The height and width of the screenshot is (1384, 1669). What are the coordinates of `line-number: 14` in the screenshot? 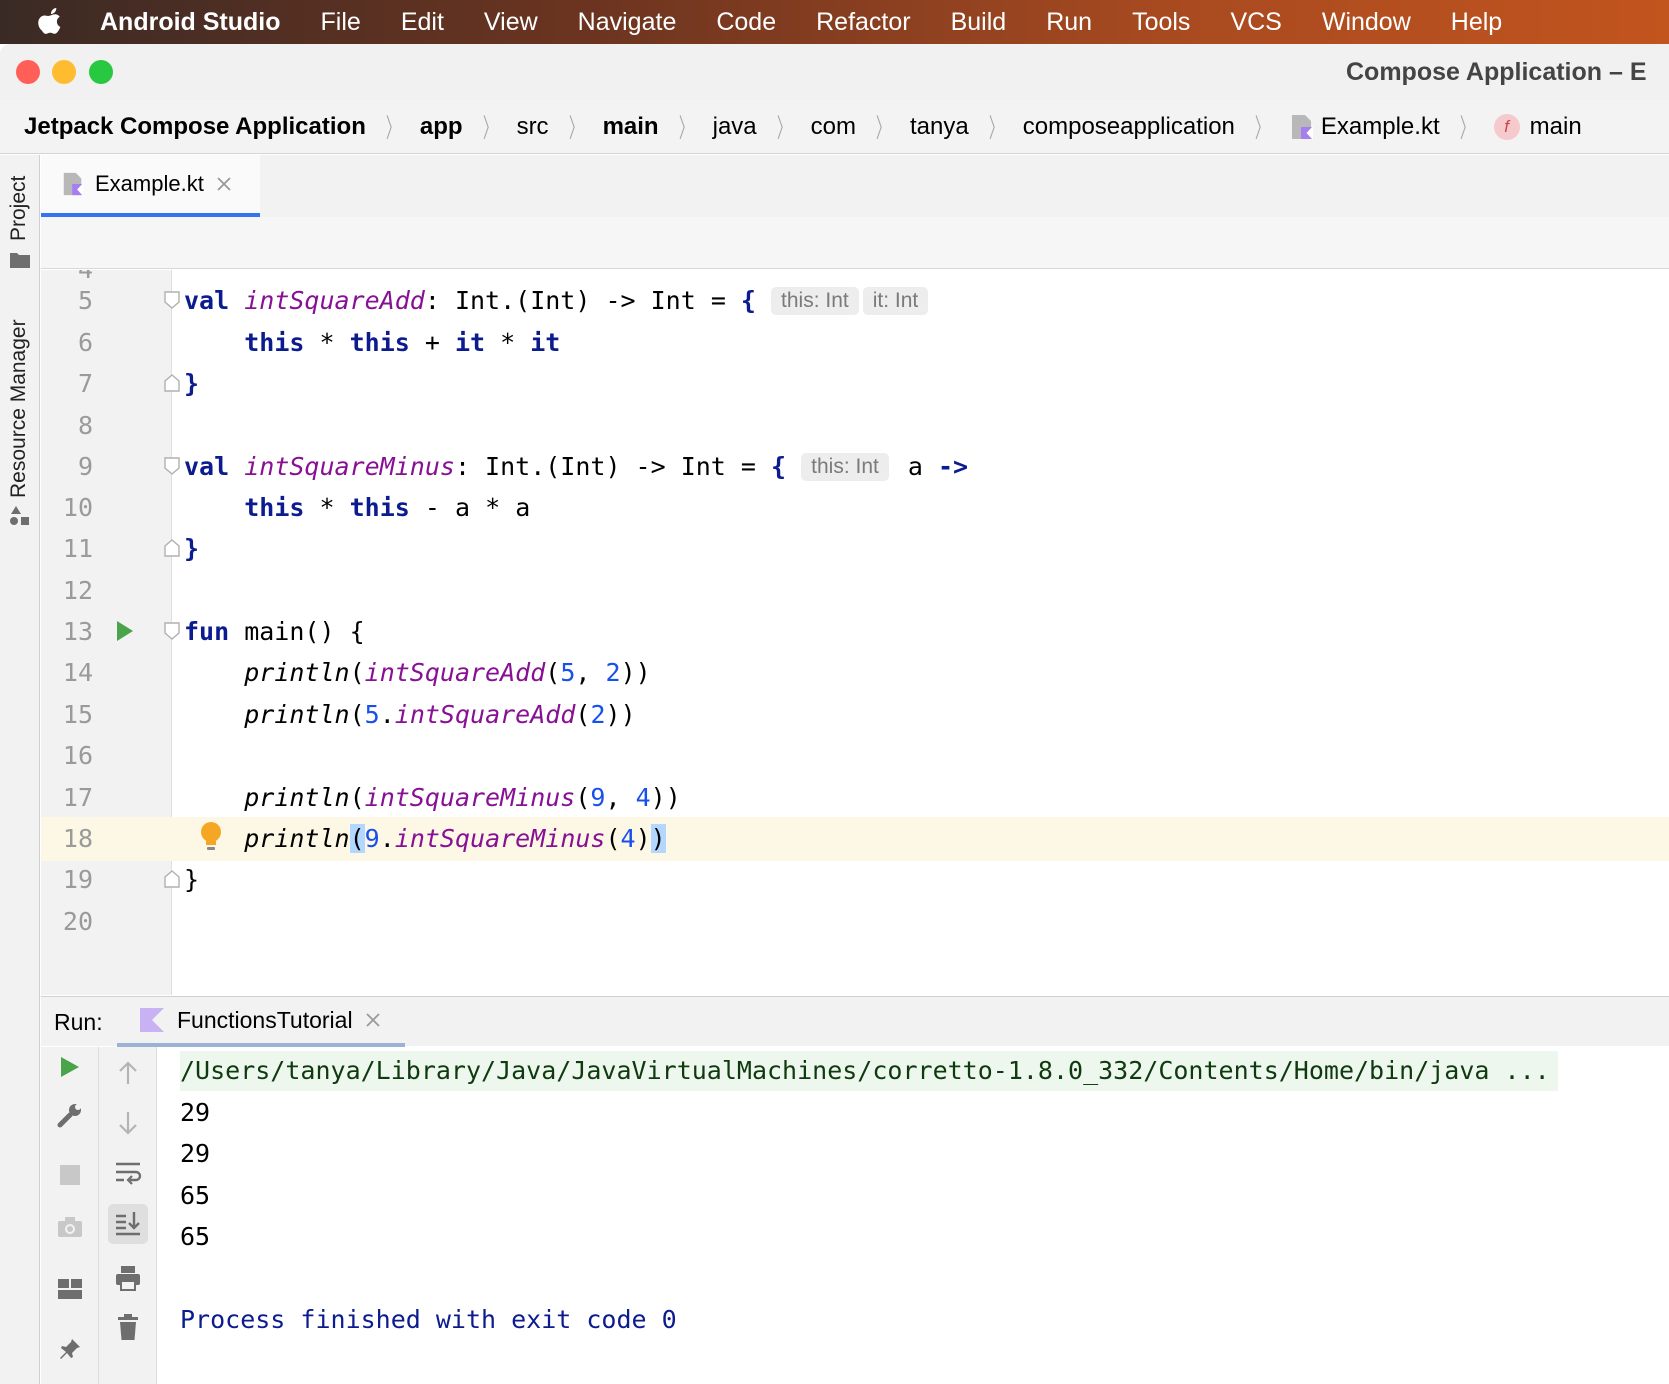 It's located at (77, 672).